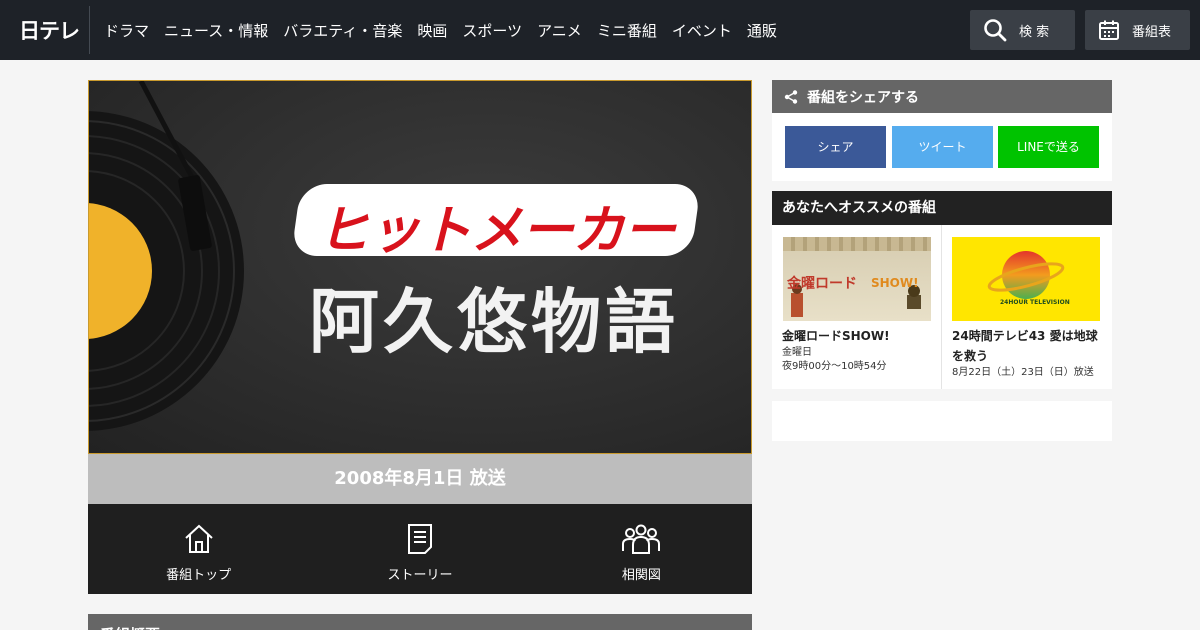 This screenshot has height=630, width=1200. What do you see at coordinates (198, 538) in the screenshot?
I see `home-icon` at bounding box center [198, 538].